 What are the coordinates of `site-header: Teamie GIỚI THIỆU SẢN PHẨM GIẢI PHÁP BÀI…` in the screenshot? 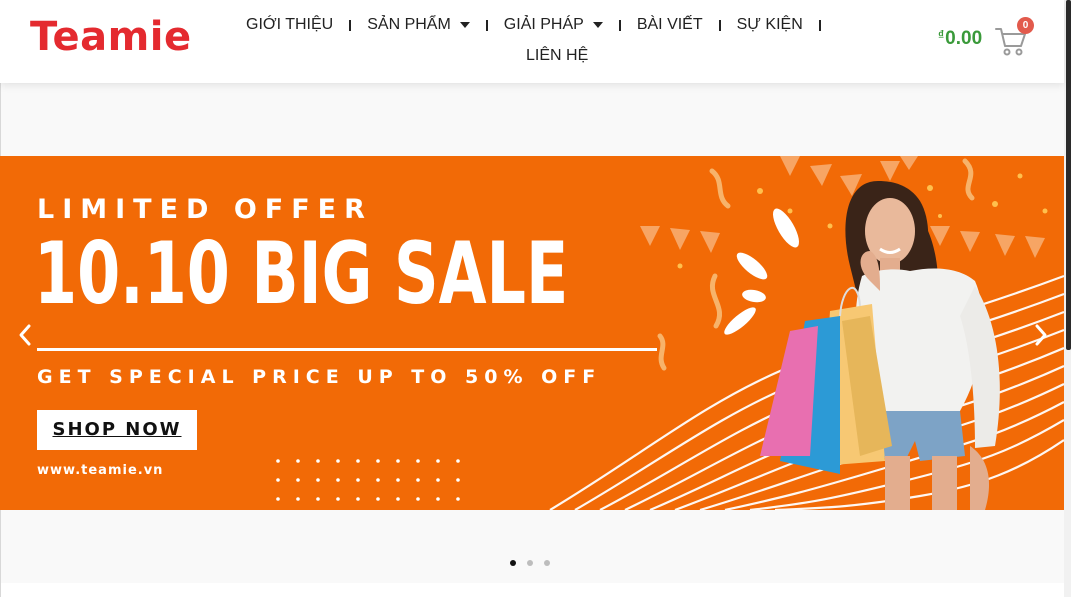 It's located at (532, 41).